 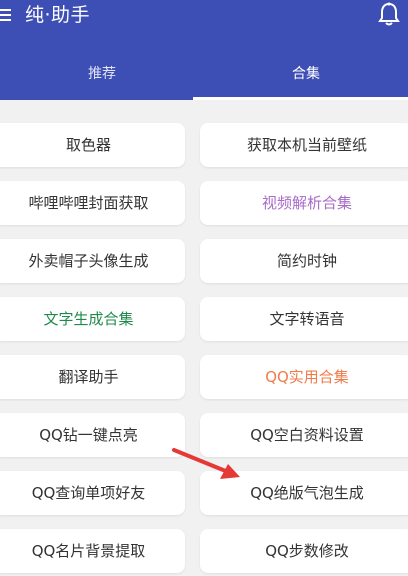 What do you see at coordinates (304, 551) in the screenshot?
I see `tool-card-qq-steps: QQ步数修改` at bounding box center [304, 551].